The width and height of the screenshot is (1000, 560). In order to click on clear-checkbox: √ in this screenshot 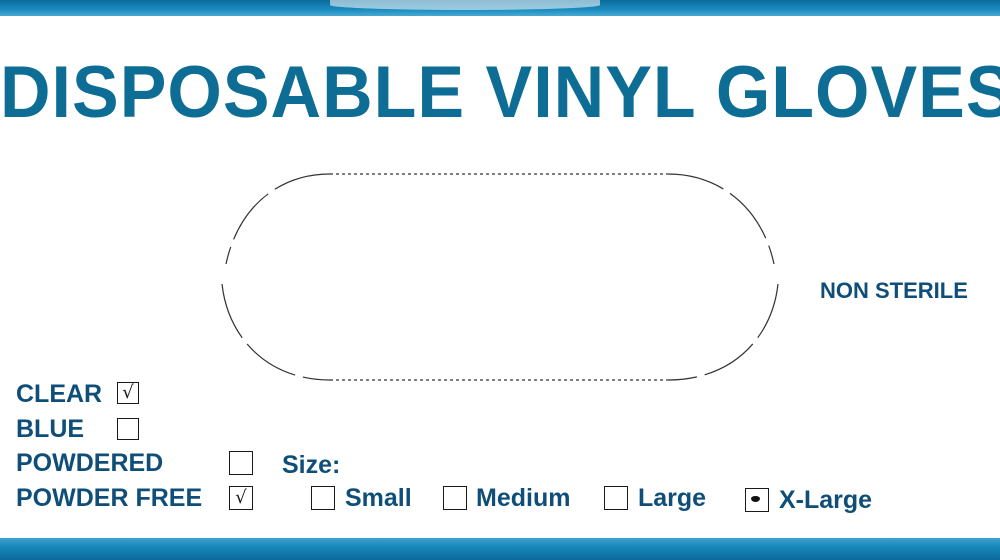, I will do `click(128, 393)`.